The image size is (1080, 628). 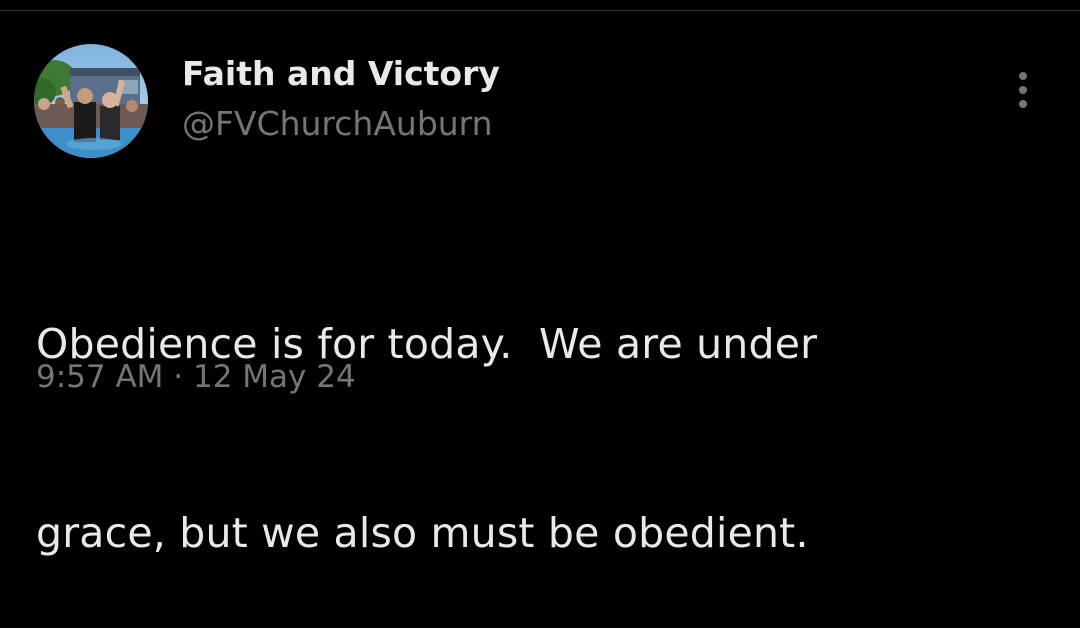 What do you see at coordinates (337, 124) in the screenshot?
I see `author-handle: @FVChurchAuburn` at bounding box center [337, 124].